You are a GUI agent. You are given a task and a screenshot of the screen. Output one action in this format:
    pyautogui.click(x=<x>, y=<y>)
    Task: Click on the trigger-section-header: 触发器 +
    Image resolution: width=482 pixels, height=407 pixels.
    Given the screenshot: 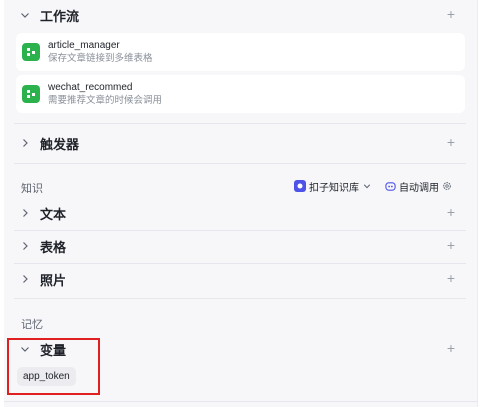 What is the action you would take?
    pyautogui.click(x=240, y=143)
    